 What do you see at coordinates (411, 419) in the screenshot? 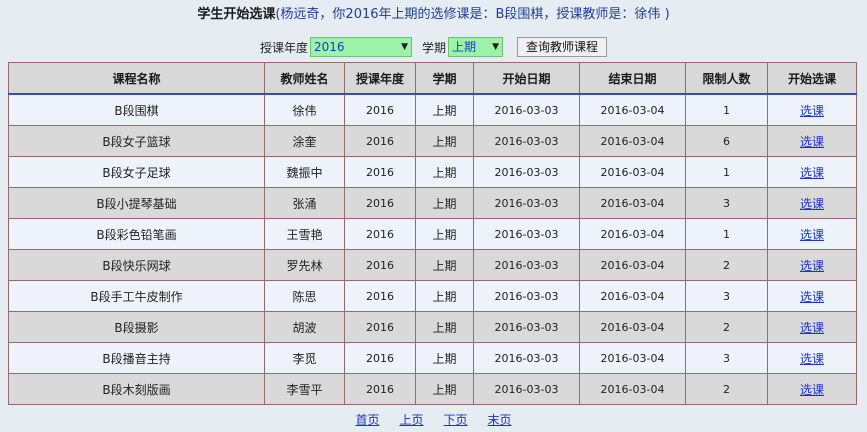
I see `prev-page-link: 上页` at bounding box center [411, 419].